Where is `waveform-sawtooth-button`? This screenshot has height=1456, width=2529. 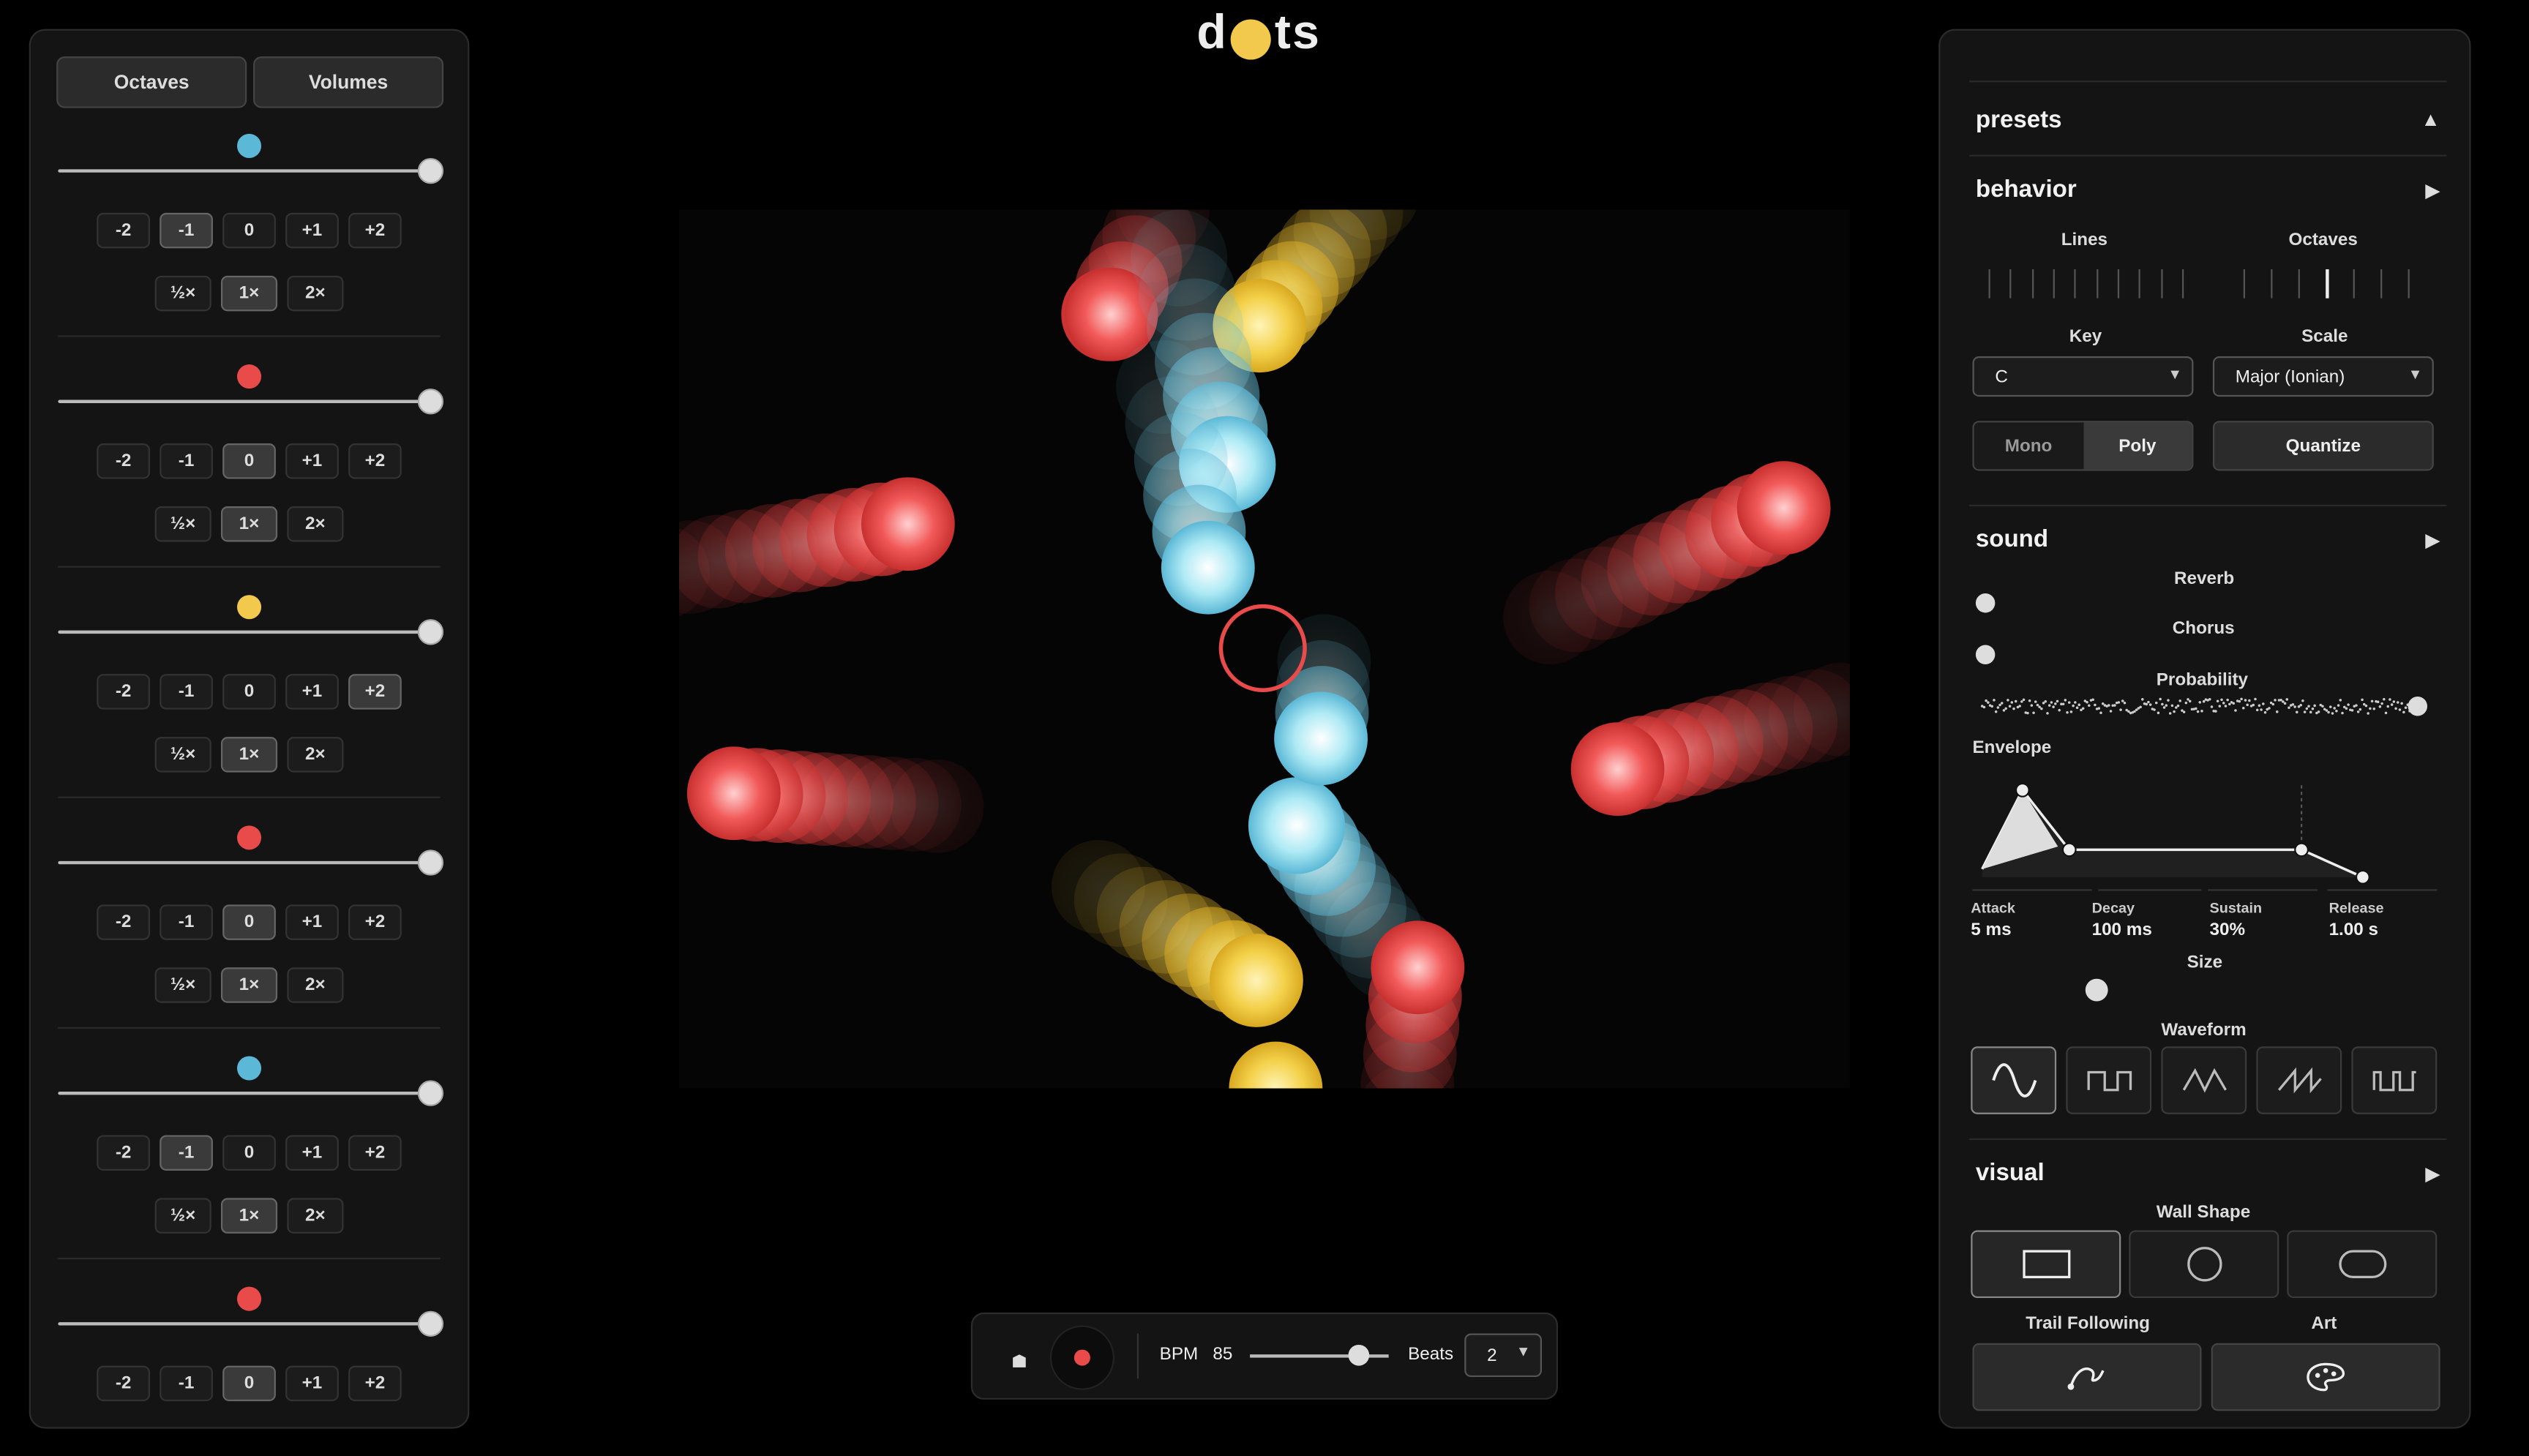 waveform-sawtooth-button is located at coordinates (2299, 1080).